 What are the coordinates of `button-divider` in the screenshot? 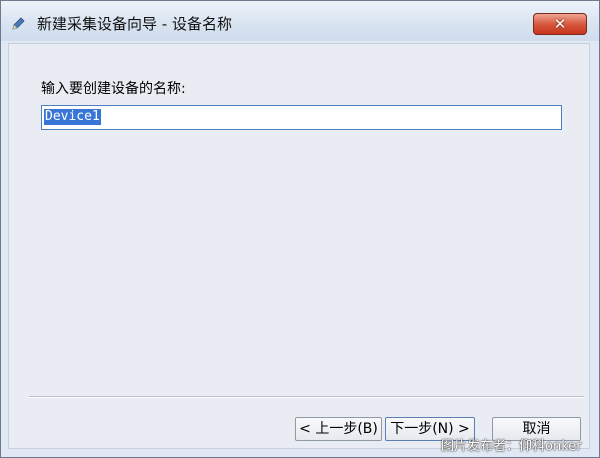 It's located at (306, 397).